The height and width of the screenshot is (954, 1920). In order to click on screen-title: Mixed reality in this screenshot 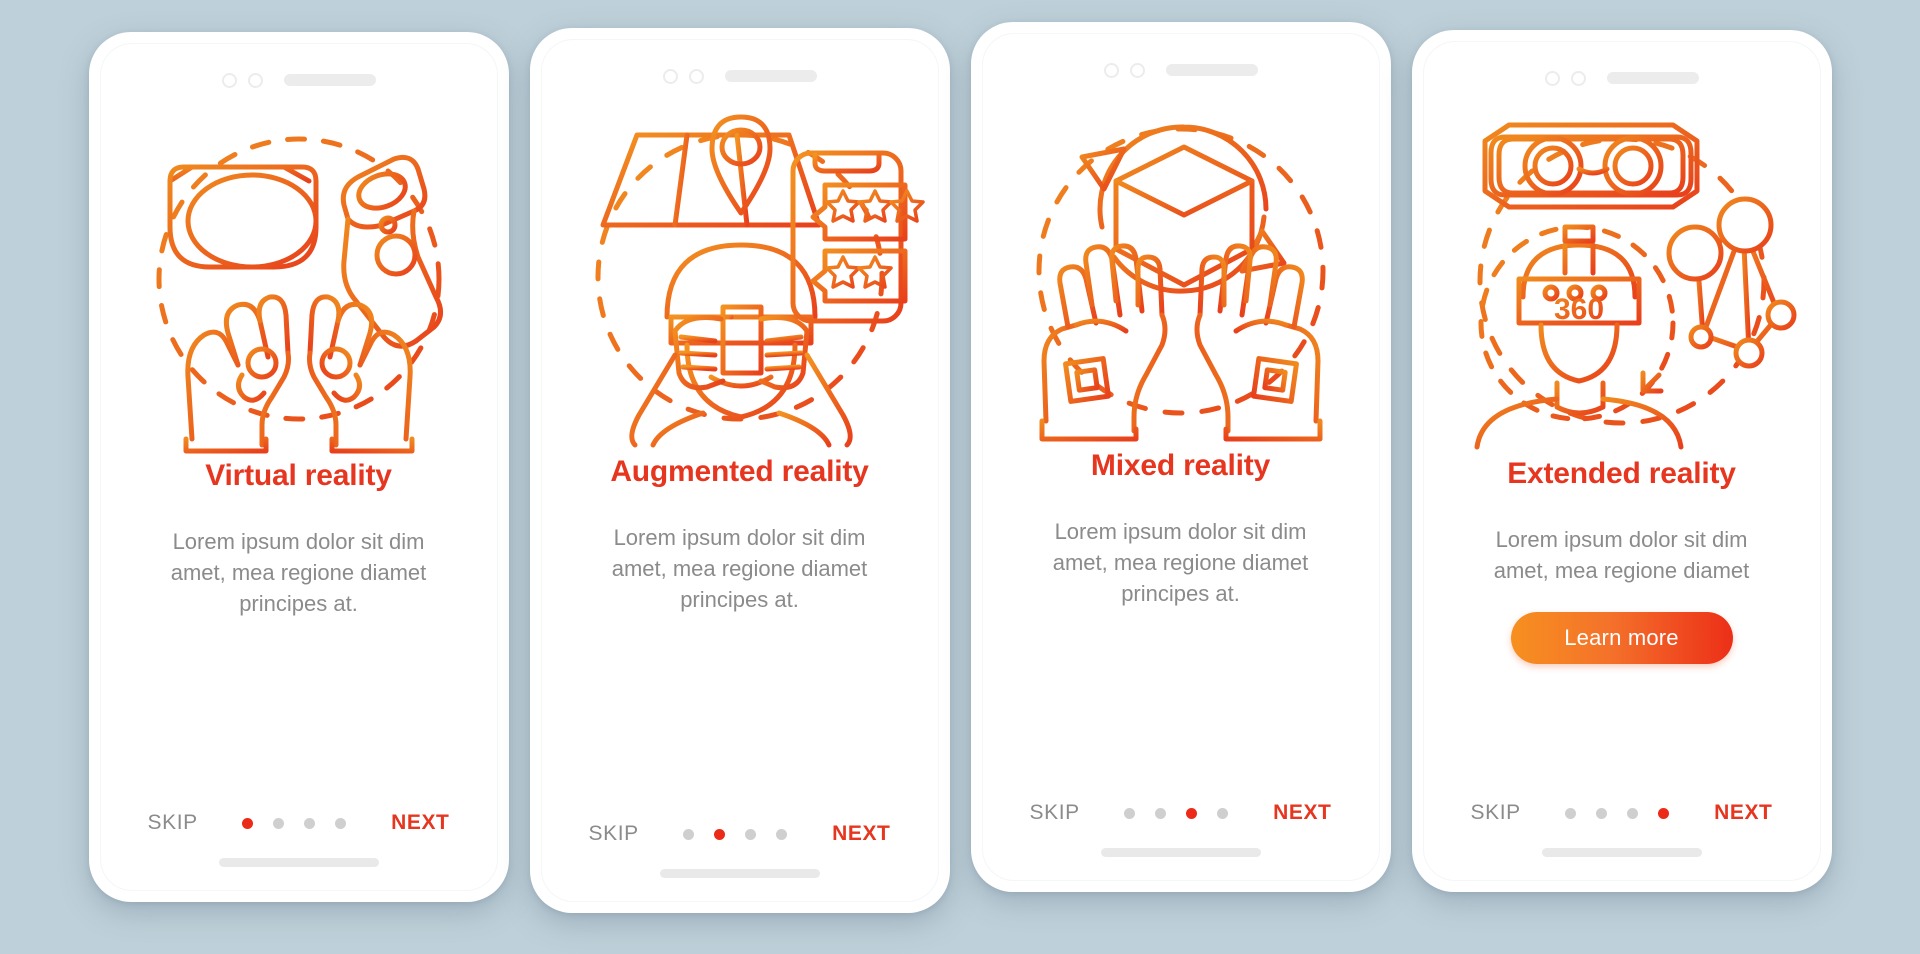, I will do `click(1180, 465)`.